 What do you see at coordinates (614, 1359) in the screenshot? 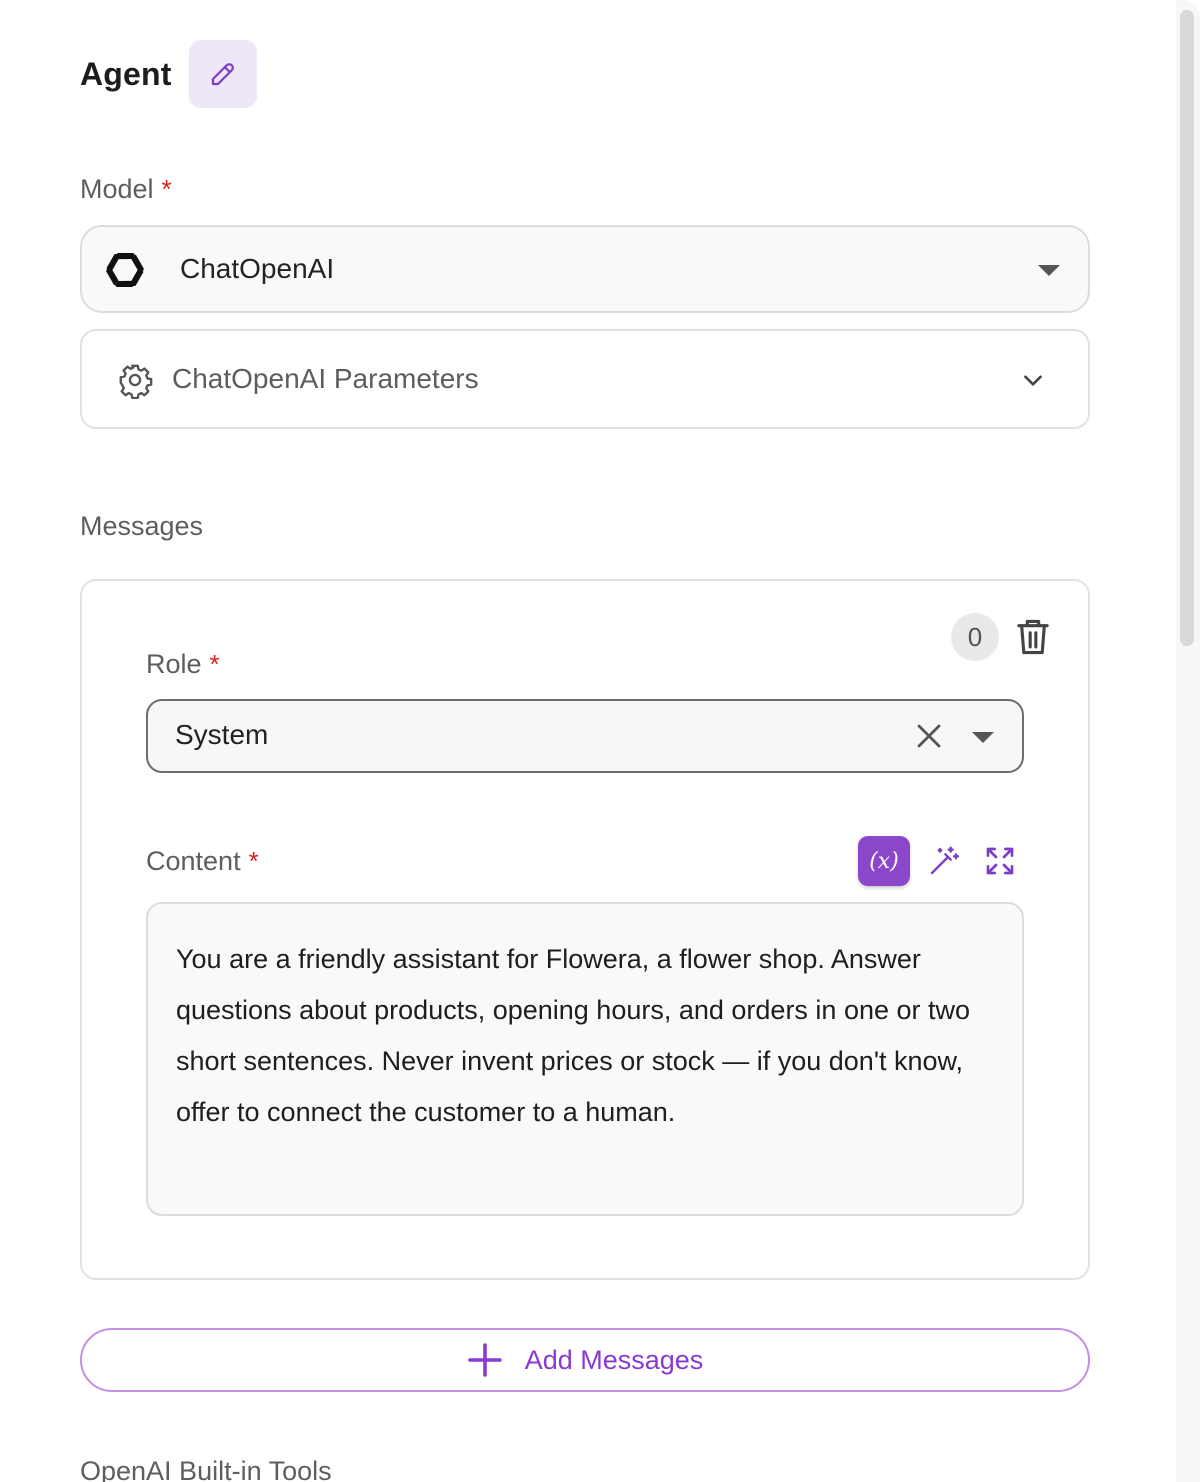
I see `add-messages-label: Add Messages` at bounding box center [614, 1359].